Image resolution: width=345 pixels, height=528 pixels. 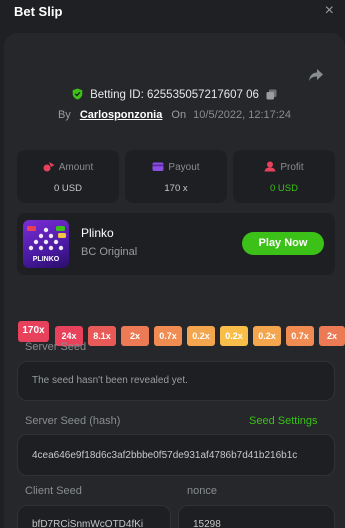 What do you see at coordinates (202, 491) in the screenshot?
I see `nonce-label: nonce` at bounding box center [202, 491].